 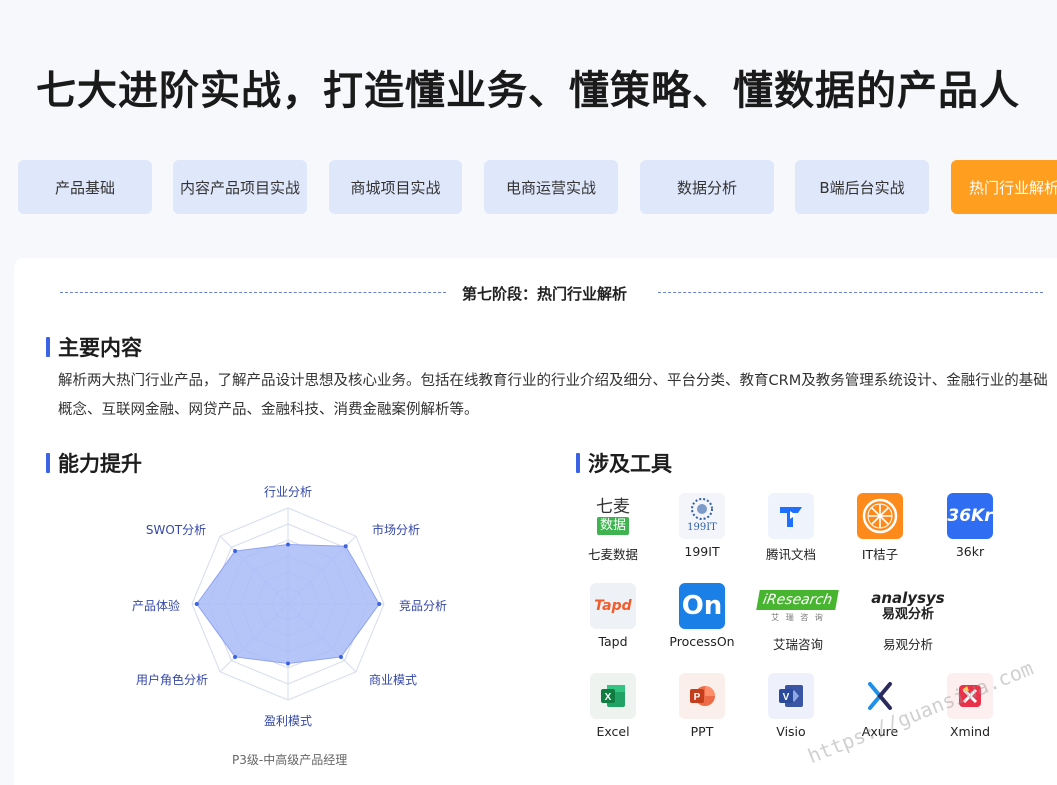 I want to click on tab-product-basics: 产品基础, so click(x=85, y=187).